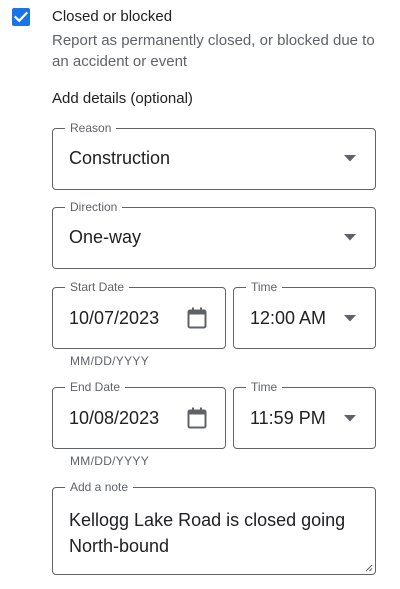 This screenshot has height=589, width=400. Describe the element at coordinates (214, 234) in the screenshot. I see `direction-select: Direction One-way` at that location.